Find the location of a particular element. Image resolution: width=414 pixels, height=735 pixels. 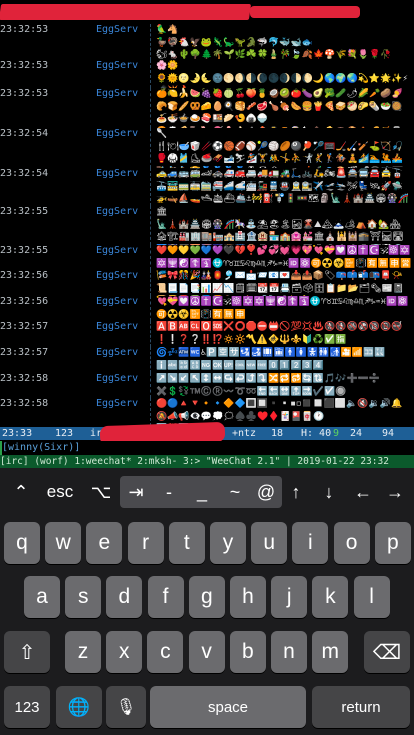

key-g: g is located at coordinates (206, 597).